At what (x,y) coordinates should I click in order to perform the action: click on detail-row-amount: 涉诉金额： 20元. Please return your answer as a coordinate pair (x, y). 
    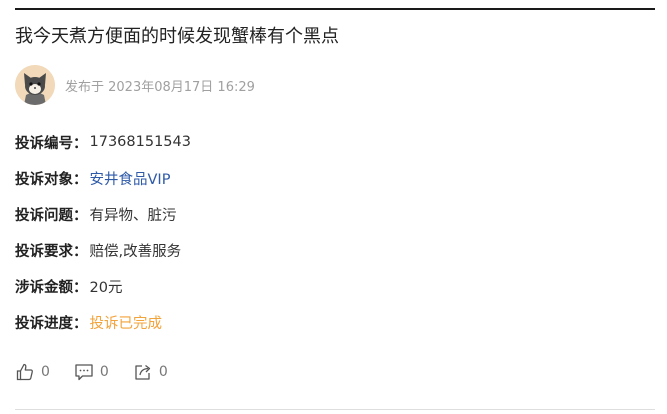
    Looking at the image, I should click on (103, 286).